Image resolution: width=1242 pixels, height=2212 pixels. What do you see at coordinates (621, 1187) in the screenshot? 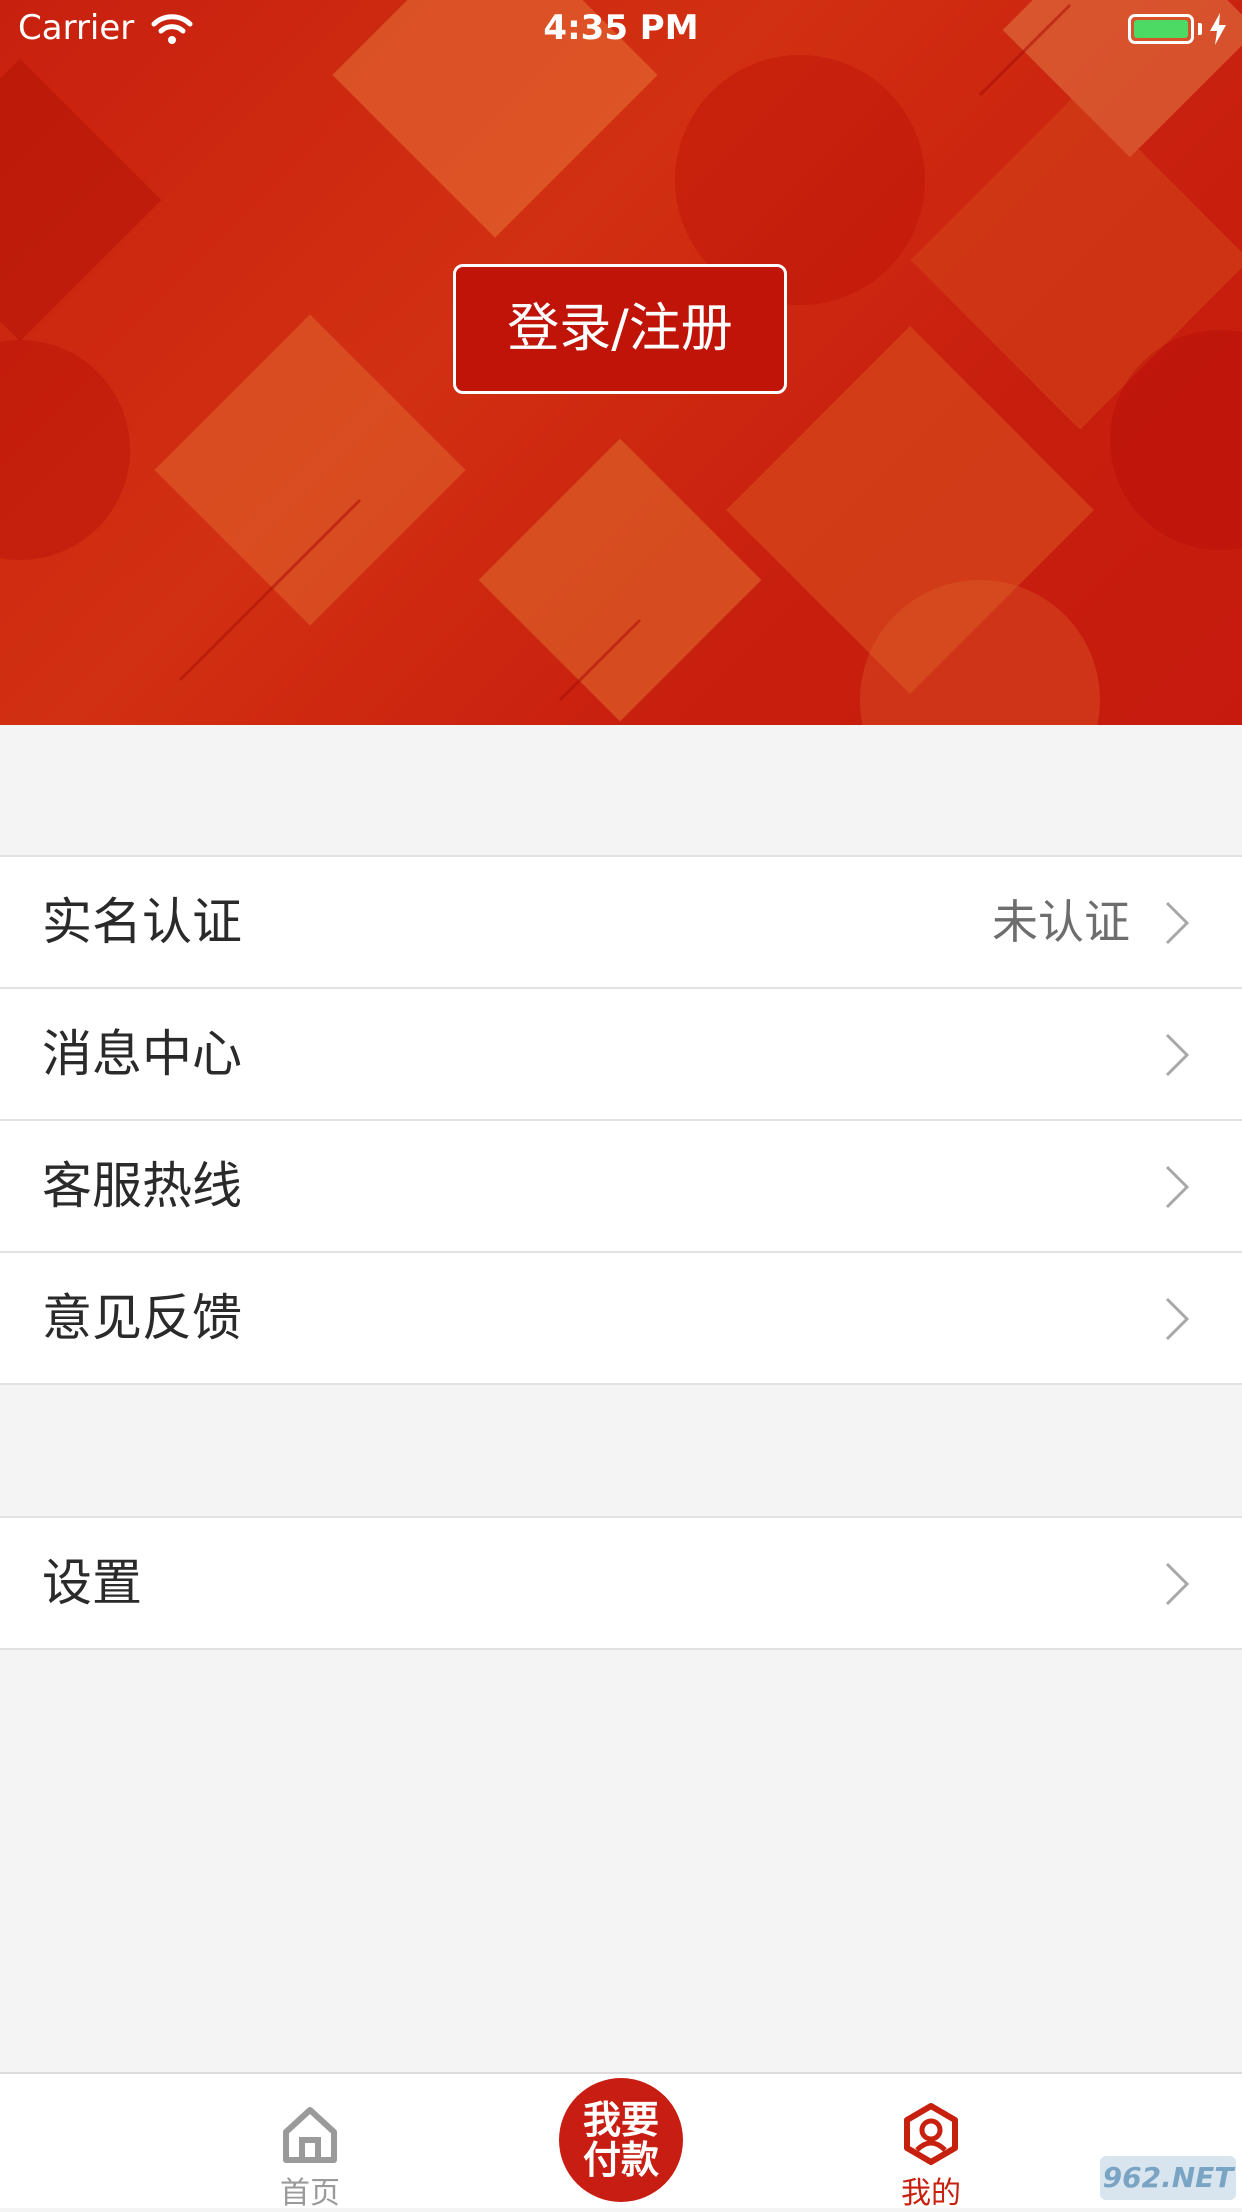
I see `menu-item-service-hotline: 客服热线` at bounding box center [621, 1187].